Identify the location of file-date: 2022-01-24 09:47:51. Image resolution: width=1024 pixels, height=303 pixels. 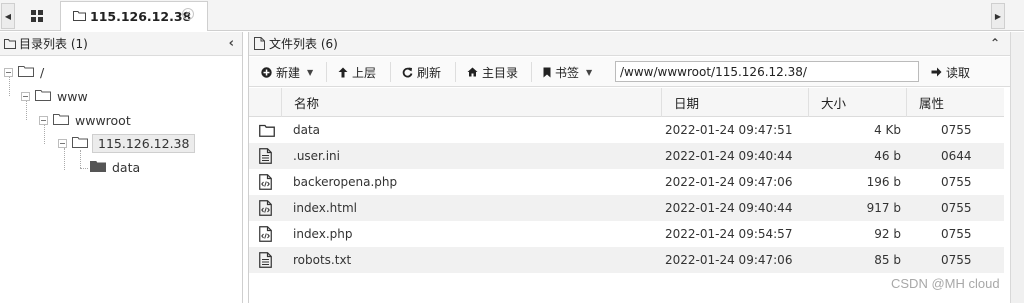
(729, 130).